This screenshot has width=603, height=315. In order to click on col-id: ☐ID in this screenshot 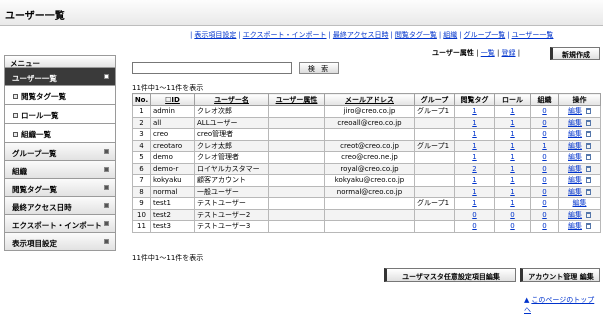, I will do `click(172, 99)`.